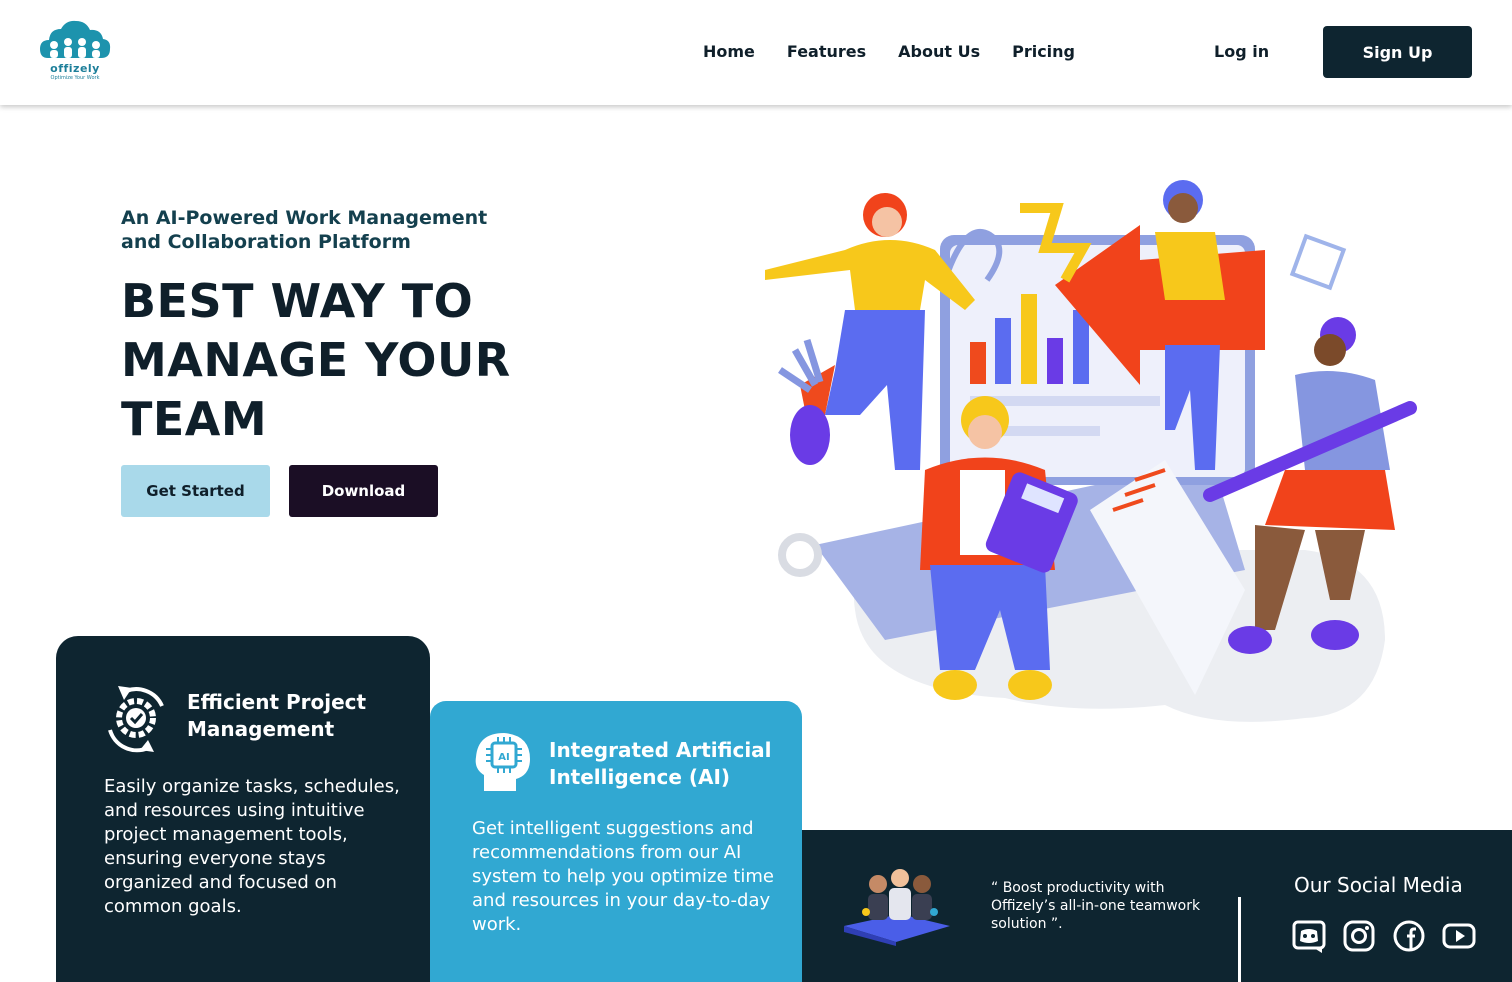 The image size is (1512, 982). I want to click on nav-about-us: About Us, so click(939, 51).